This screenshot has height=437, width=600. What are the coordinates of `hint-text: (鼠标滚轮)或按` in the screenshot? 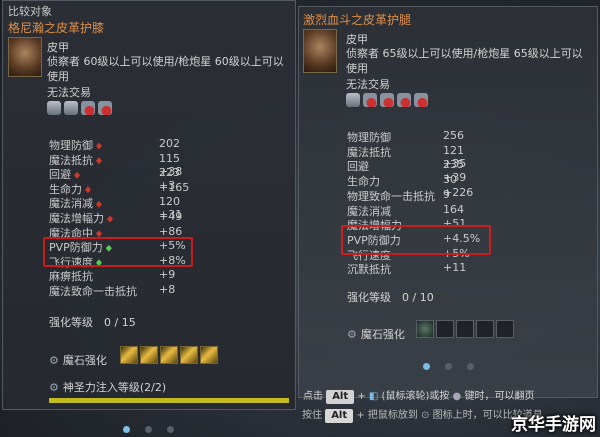 It's located at (415, 396).